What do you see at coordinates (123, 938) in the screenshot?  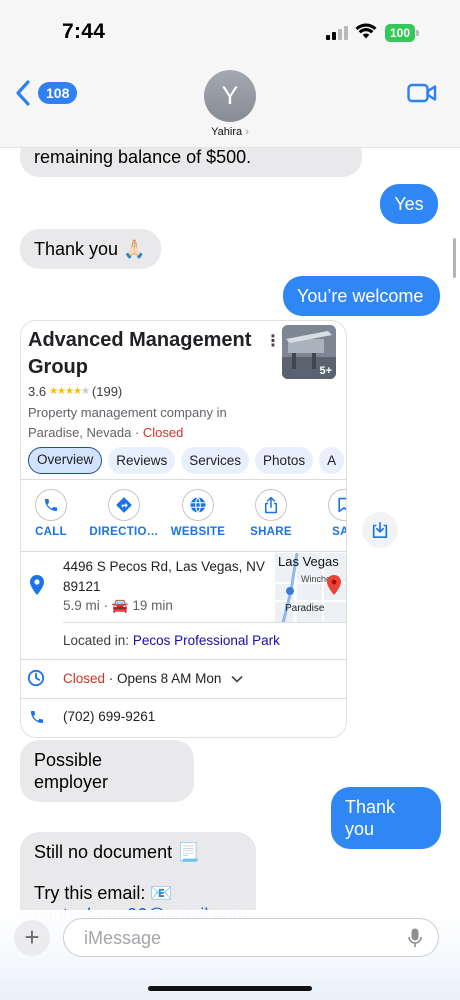 I see `imessage-placeholder: iMessage` at bounding box center [123, 938].